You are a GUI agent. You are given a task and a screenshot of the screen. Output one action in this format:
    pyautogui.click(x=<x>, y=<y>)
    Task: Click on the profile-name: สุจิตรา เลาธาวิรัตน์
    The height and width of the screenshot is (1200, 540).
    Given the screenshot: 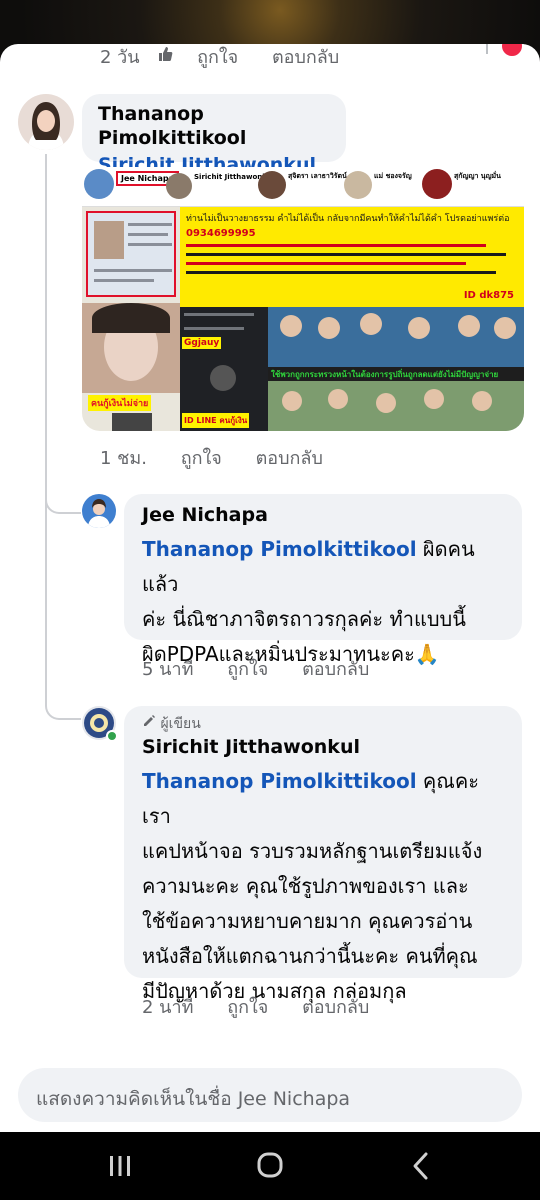 What is the action you would take?
    pyautogui.click(x=317, y=176)
    